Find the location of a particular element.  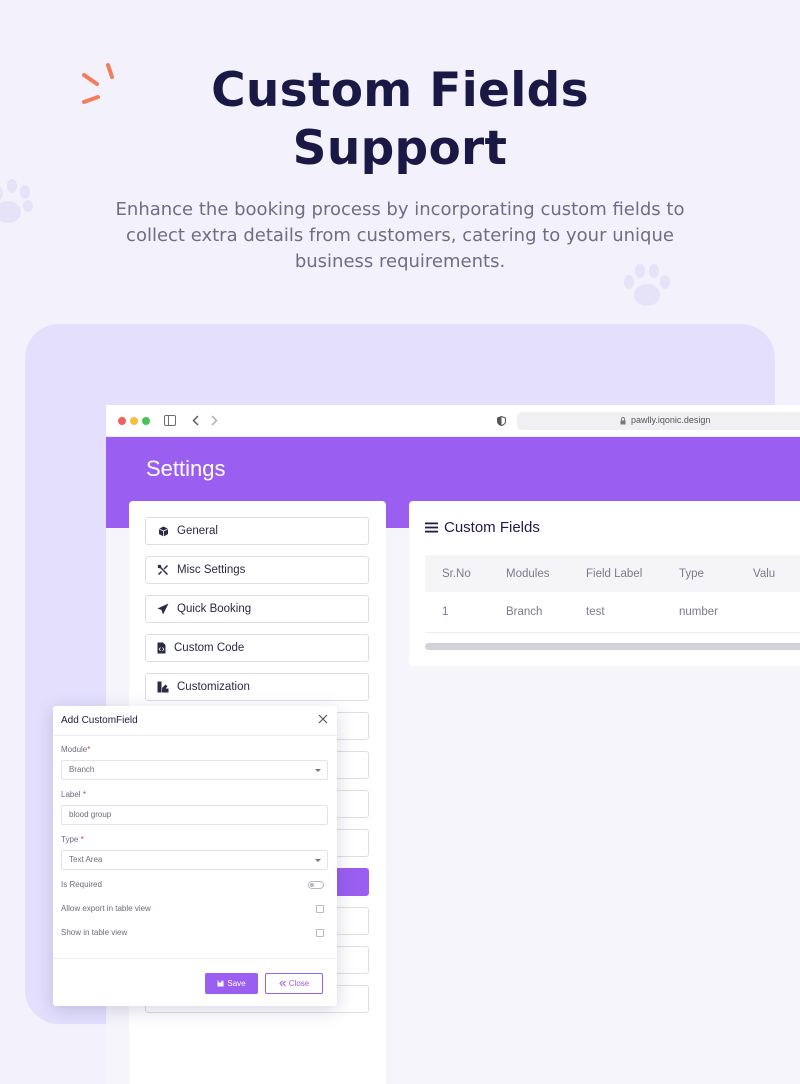

module-field-label: Module* is located at coordinates (76, 749).